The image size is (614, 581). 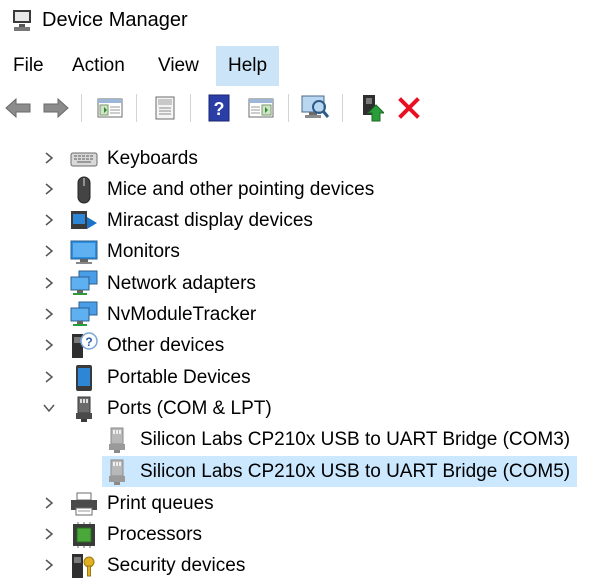 I want to click on mouse-icon, so click(x=84, y=190).